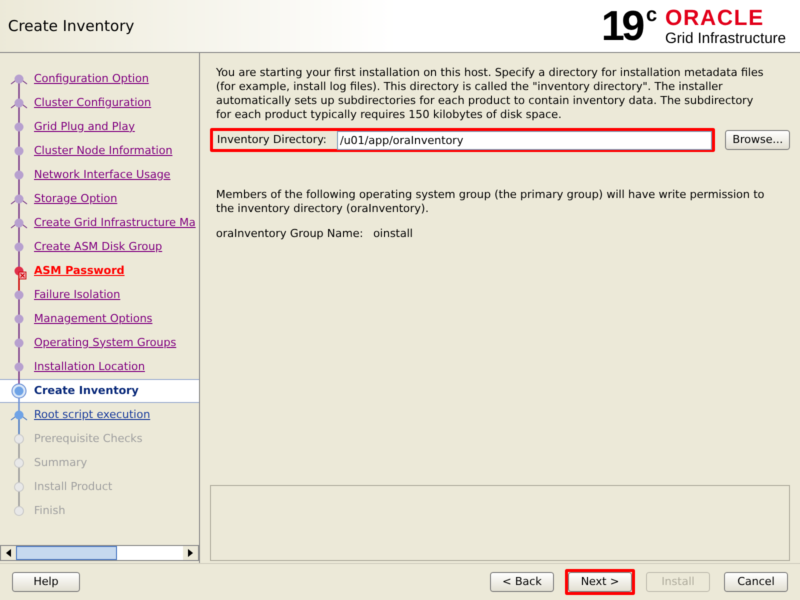 This screenshot has width=800, height=600. What do you see at coordinates (66, 553) in the screenshot?
I see `scroll-thumb` at bounding box center [66, 553].